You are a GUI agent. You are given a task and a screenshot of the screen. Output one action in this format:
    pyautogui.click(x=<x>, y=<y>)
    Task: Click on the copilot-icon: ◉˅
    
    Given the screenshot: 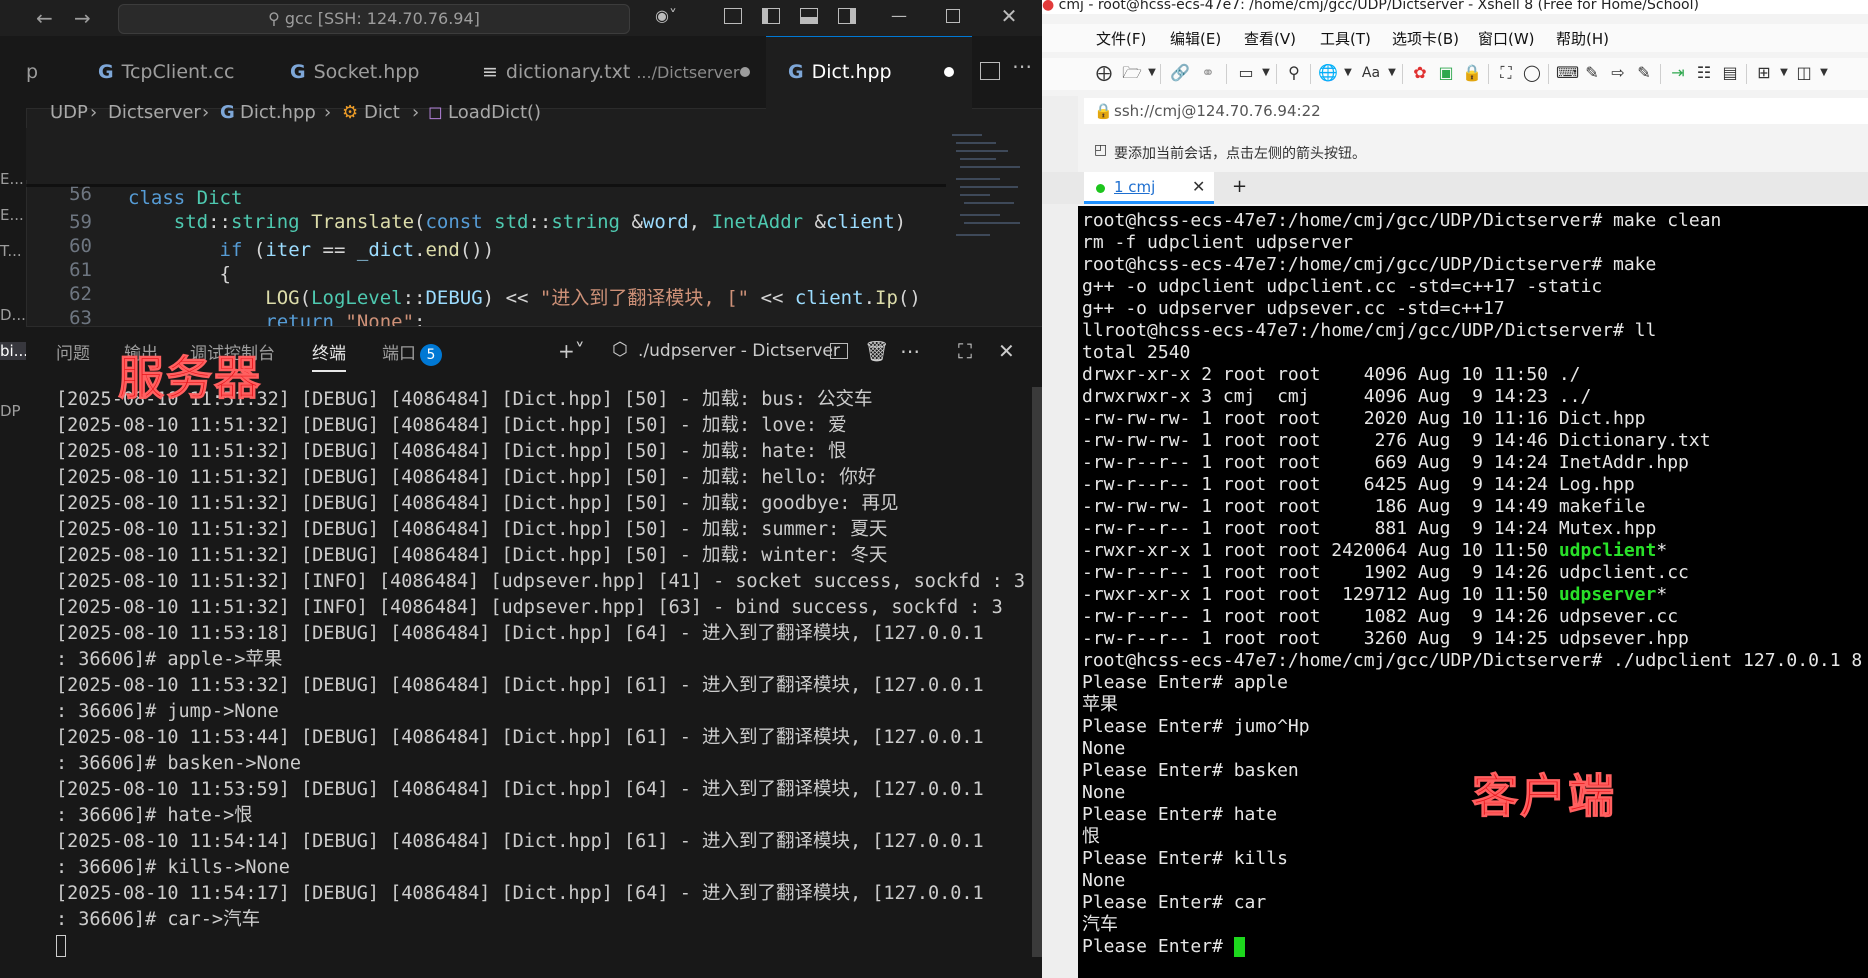 What is the action you would take?
    pyautogui.click(x=666, y=16)
    